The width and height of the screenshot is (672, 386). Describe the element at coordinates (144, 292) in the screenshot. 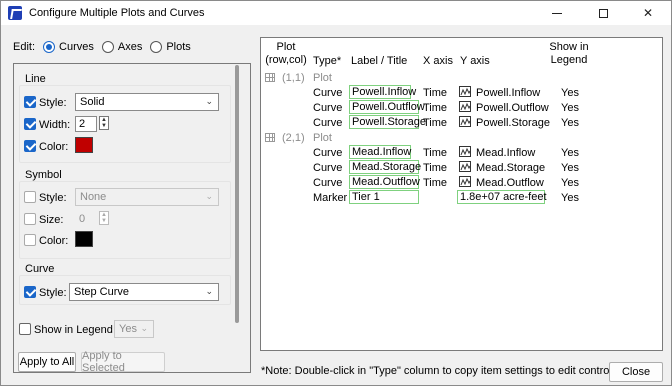

I see `curve-style-select: Step Curve ⌄` at that location.